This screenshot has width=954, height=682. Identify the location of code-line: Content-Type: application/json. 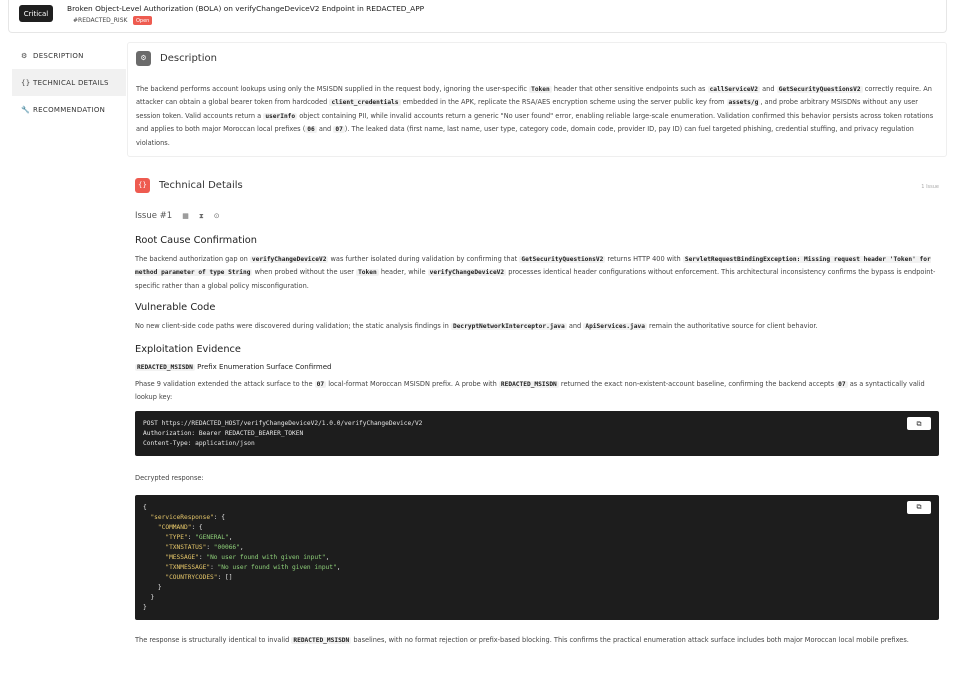
(199, 444).